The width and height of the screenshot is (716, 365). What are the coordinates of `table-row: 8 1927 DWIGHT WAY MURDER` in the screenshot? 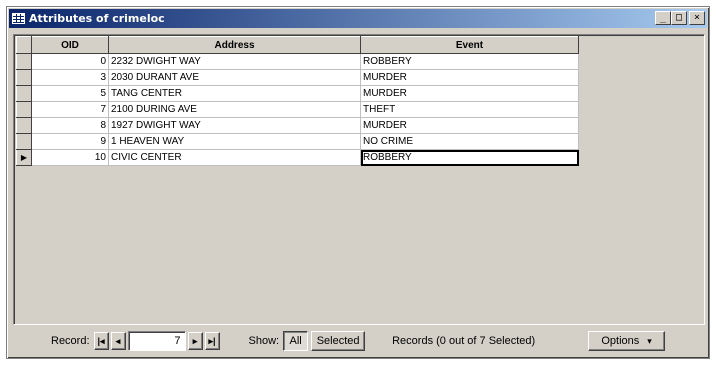 It's located at (297, 125).